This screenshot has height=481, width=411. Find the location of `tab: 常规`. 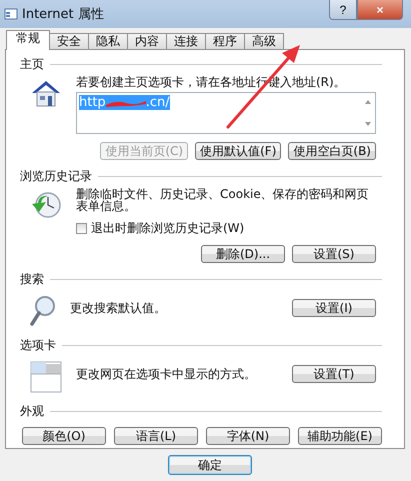

tab: 常规 is located at coordinates (28, 40).